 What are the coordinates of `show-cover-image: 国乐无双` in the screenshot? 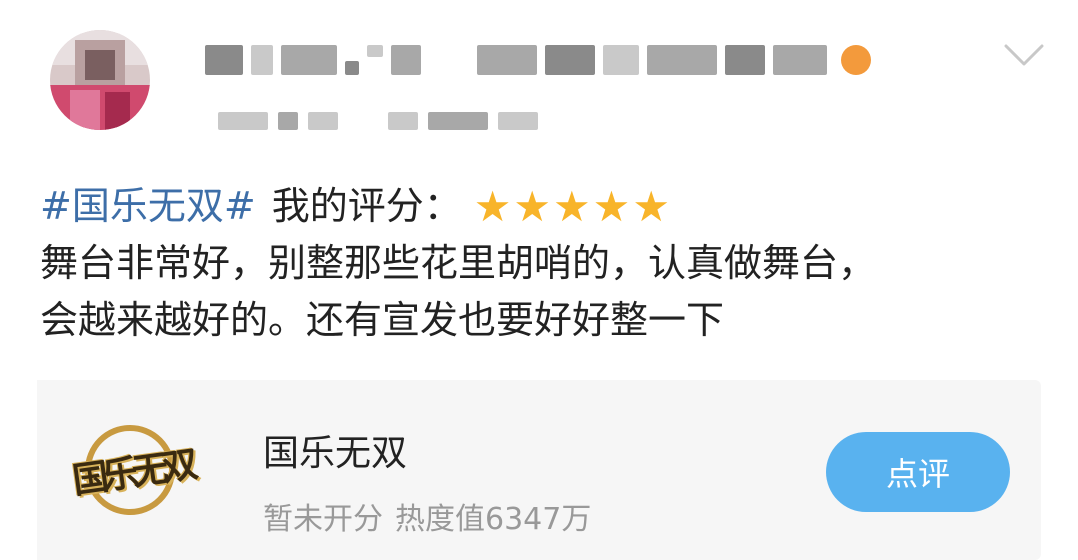 It's located at (132, 470).